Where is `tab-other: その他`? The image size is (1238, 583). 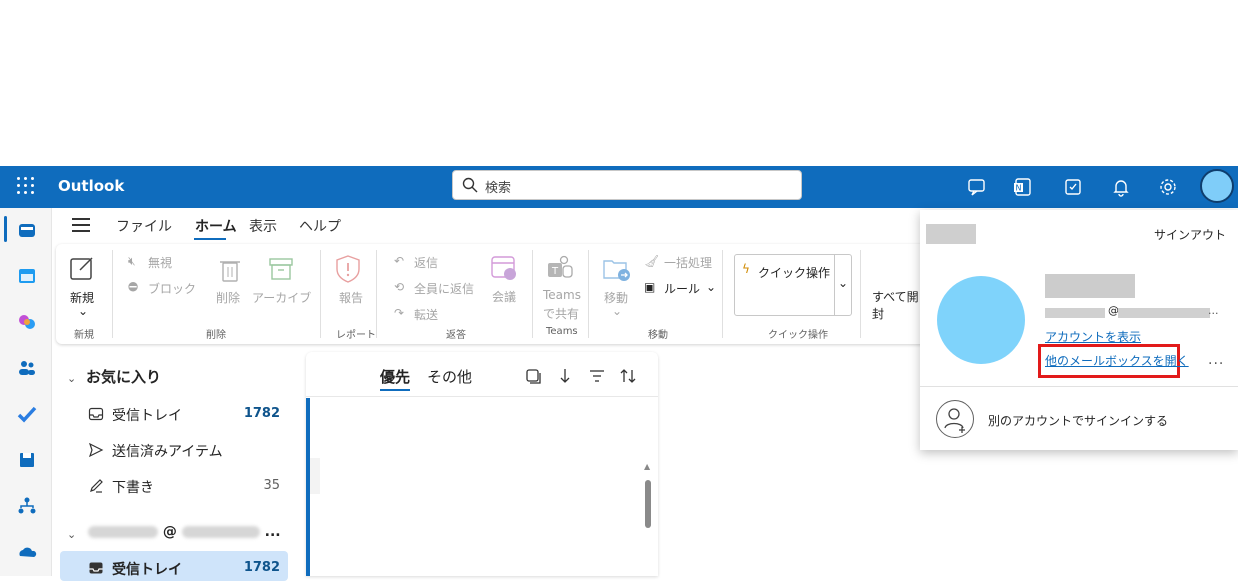
tab-other: その他 is located at coordinates (449, 376).